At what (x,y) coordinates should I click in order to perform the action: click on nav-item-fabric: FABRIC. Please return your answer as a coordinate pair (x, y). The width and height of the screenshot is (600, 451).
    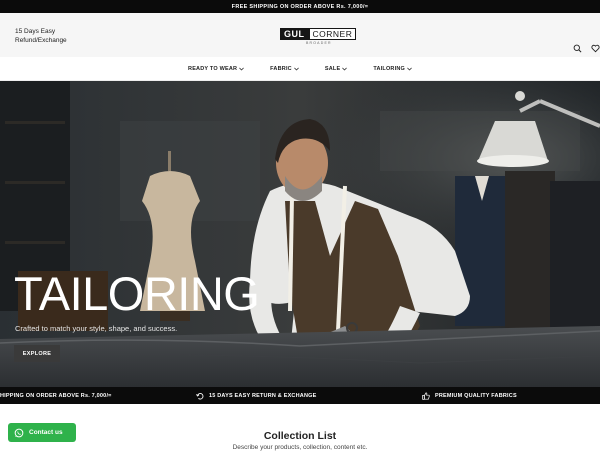
    Looking at the image, I should click on (284, 69).